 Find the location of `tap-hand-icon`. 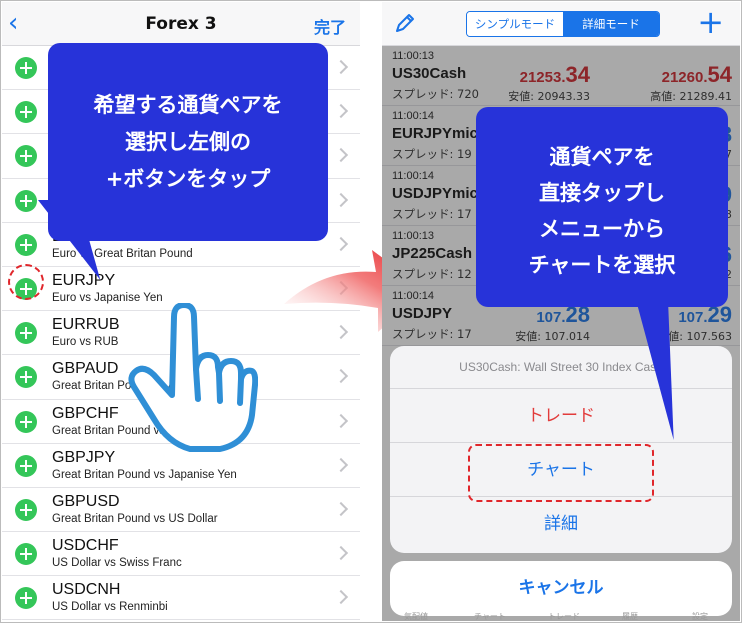

tap-hand-icon is located at coordinates (193, 377).